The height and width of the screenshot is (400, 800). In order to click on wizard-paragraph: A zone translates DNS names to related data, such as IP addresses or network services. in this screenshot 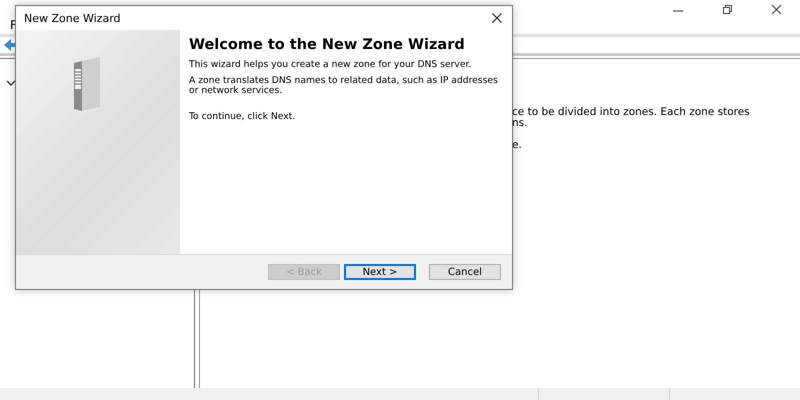, I will do `click(344, 86)`.